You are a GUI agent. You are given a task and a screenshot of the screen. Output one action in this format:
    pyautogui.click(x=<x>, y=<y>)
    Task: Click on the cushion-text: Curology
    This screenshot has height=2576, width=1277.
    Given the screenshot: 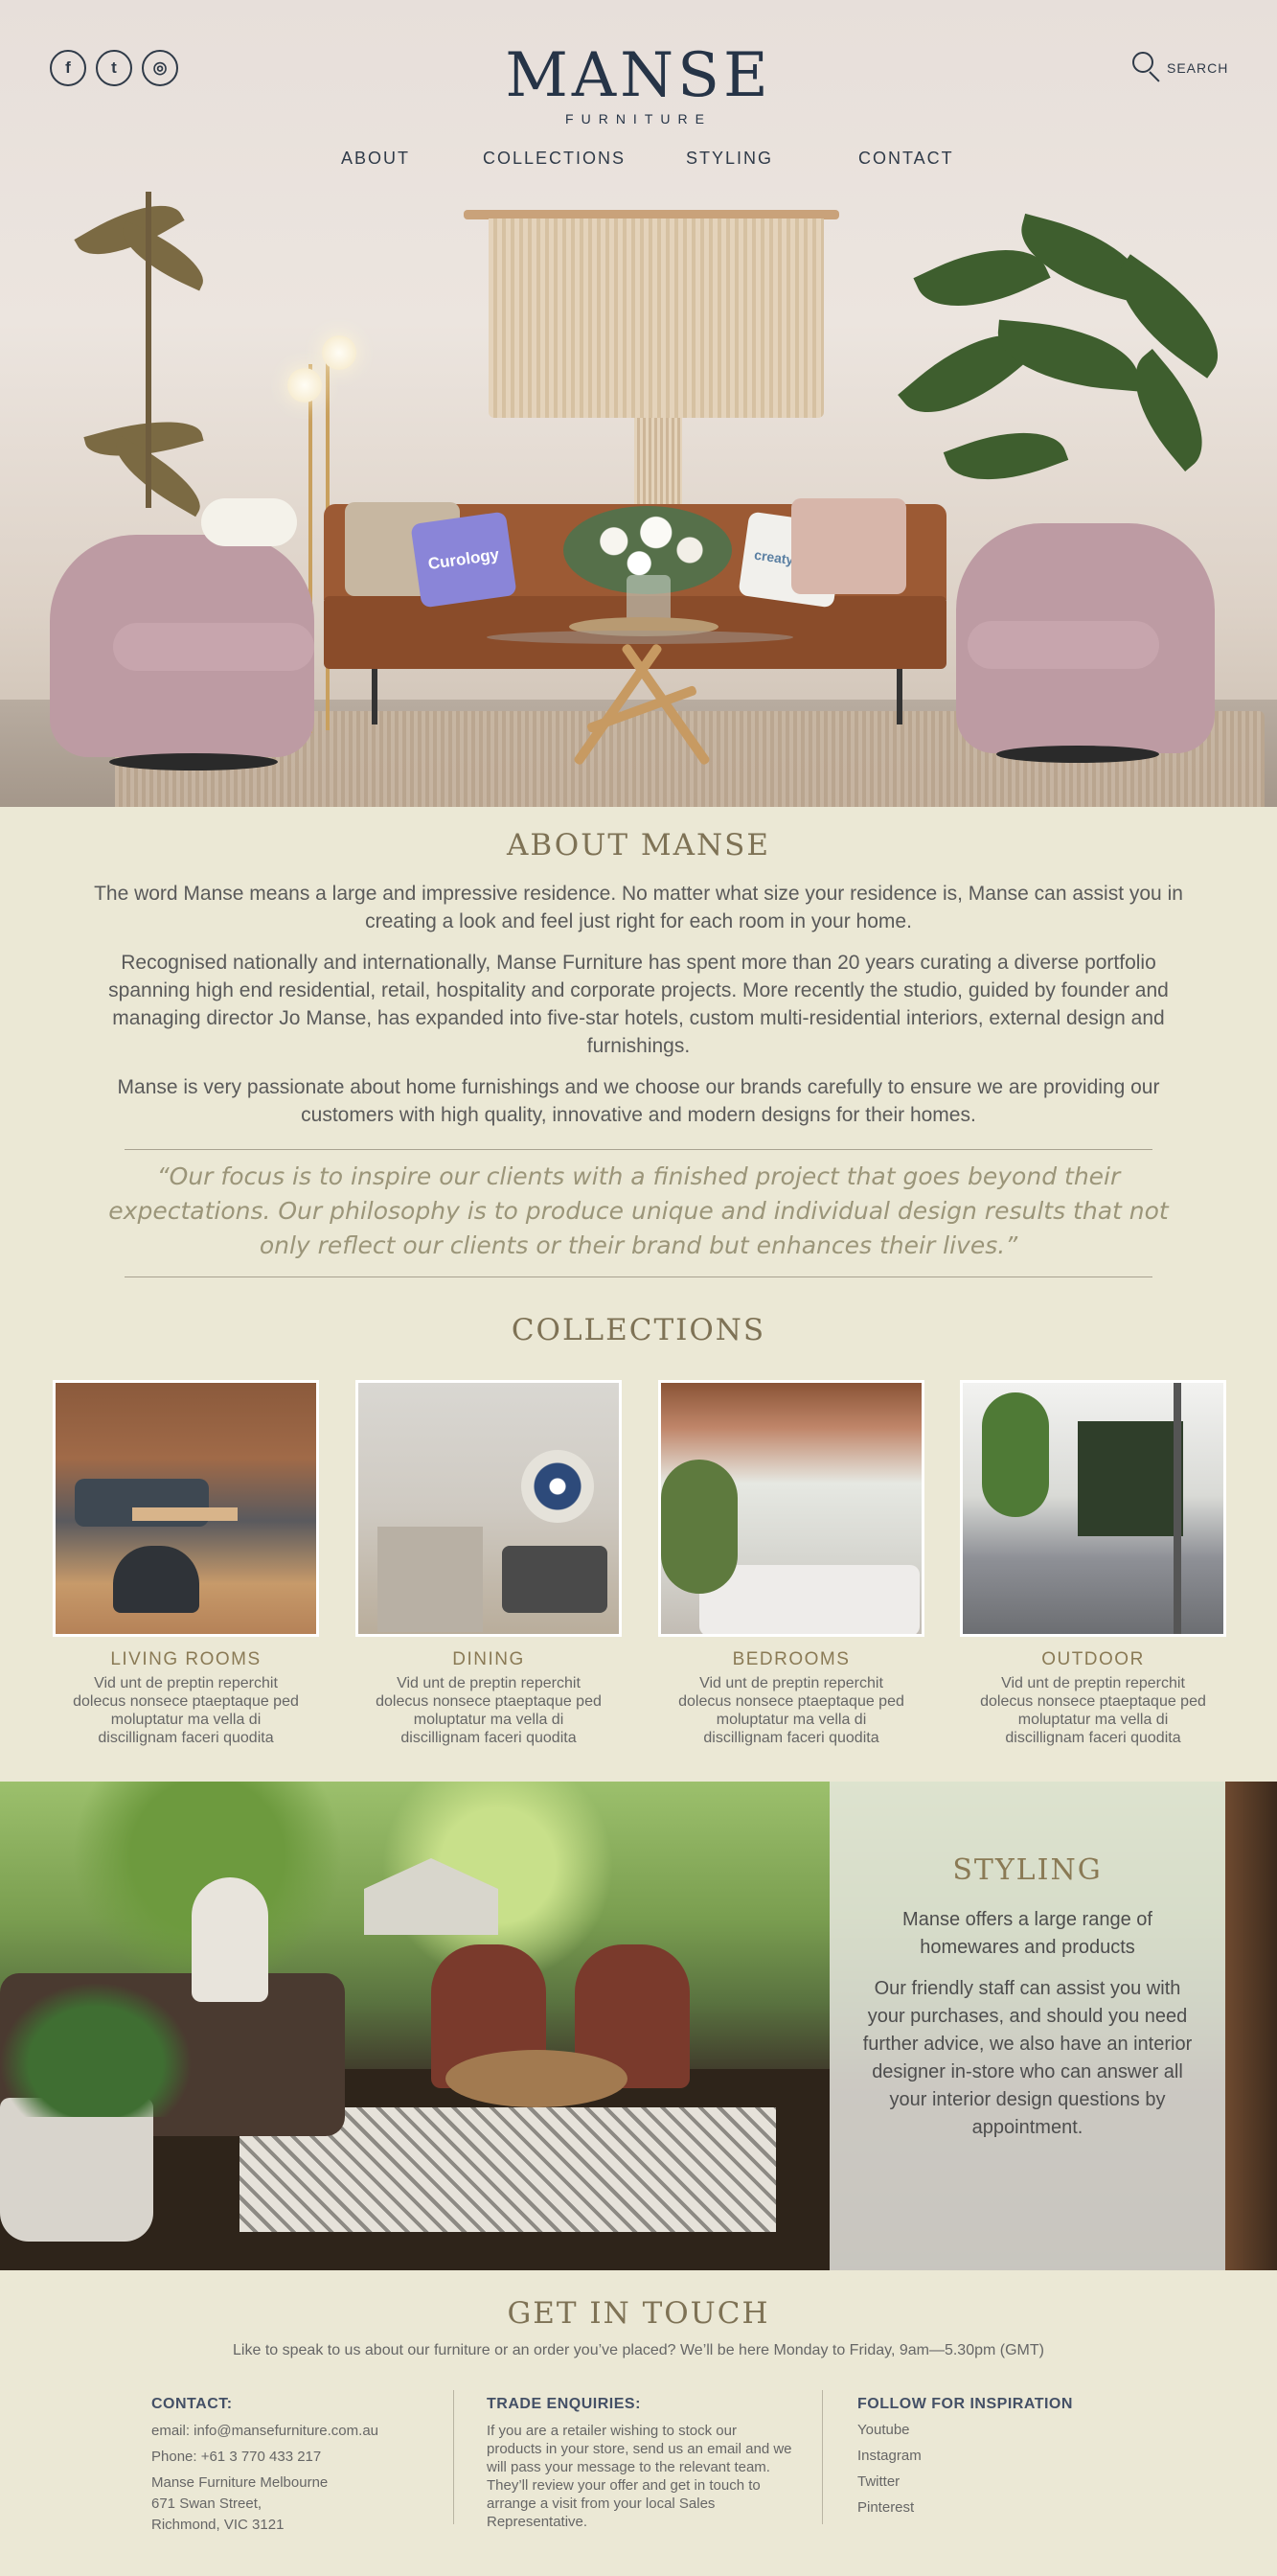 What is the action you would take?
    pyautogui.click(x=463, y=559)
    